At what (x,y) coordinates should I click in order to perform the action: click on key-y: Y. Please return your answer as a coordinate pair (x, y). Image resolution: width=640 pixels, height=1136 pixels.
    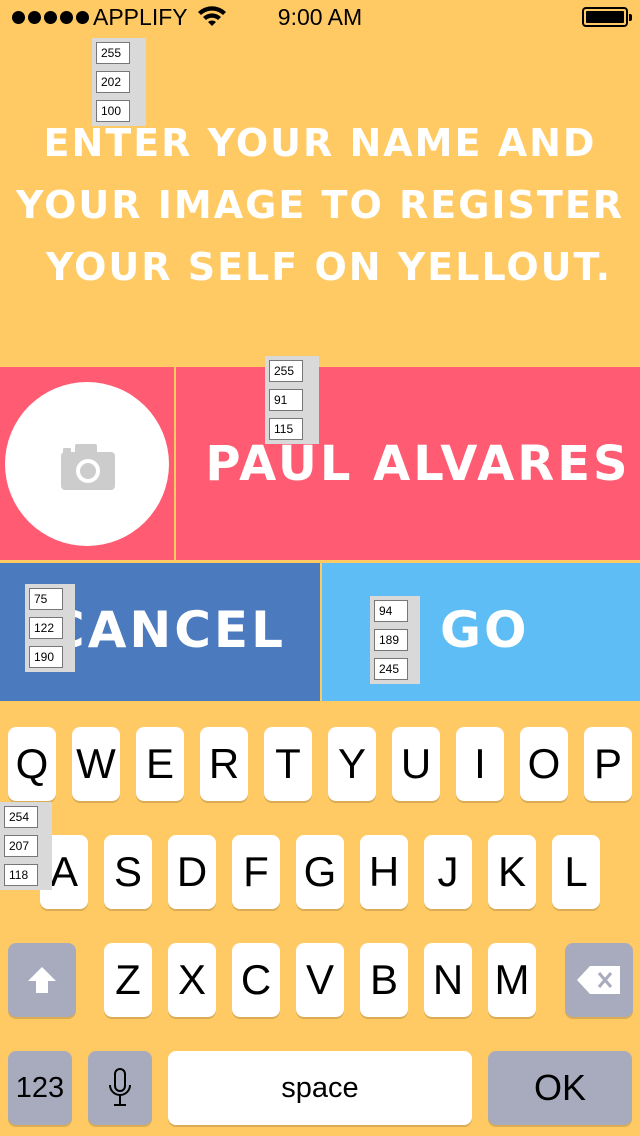
    Looking at the image, I should click on (352, 764).